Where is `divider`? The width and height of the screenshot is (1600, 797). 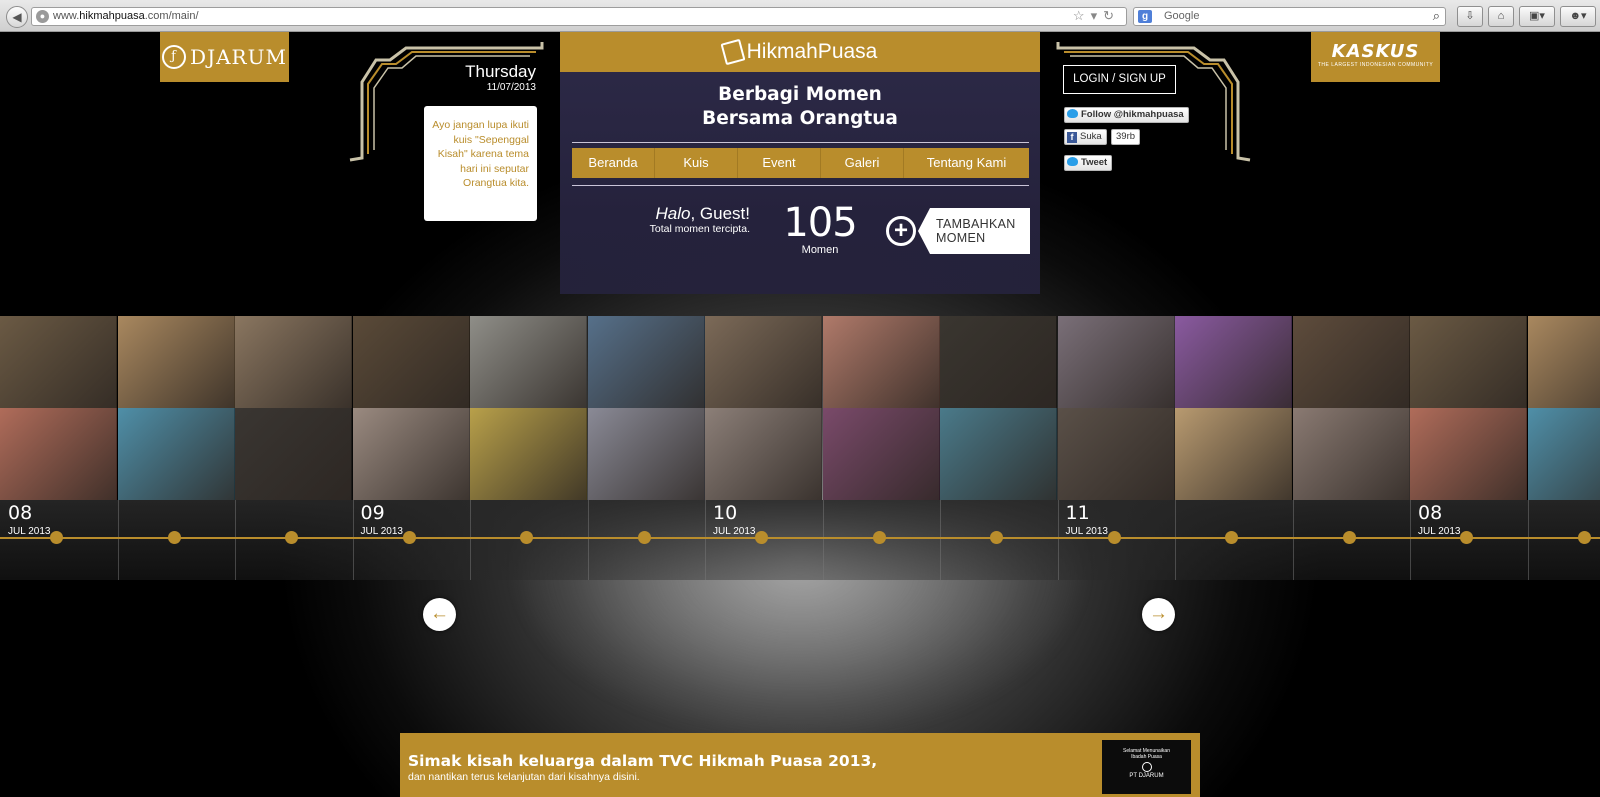 divider is located at coordinates (800, 185).